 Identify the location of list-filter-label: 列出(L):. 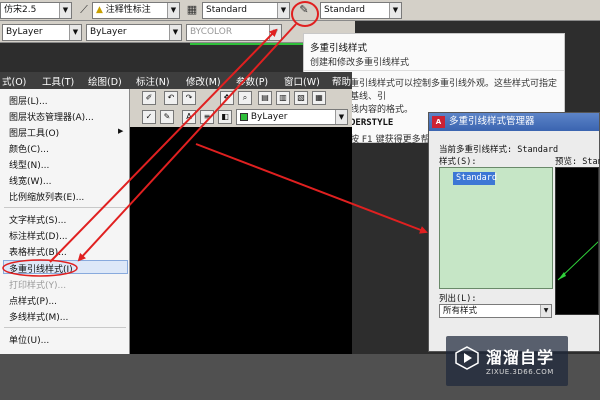
(458, 299).